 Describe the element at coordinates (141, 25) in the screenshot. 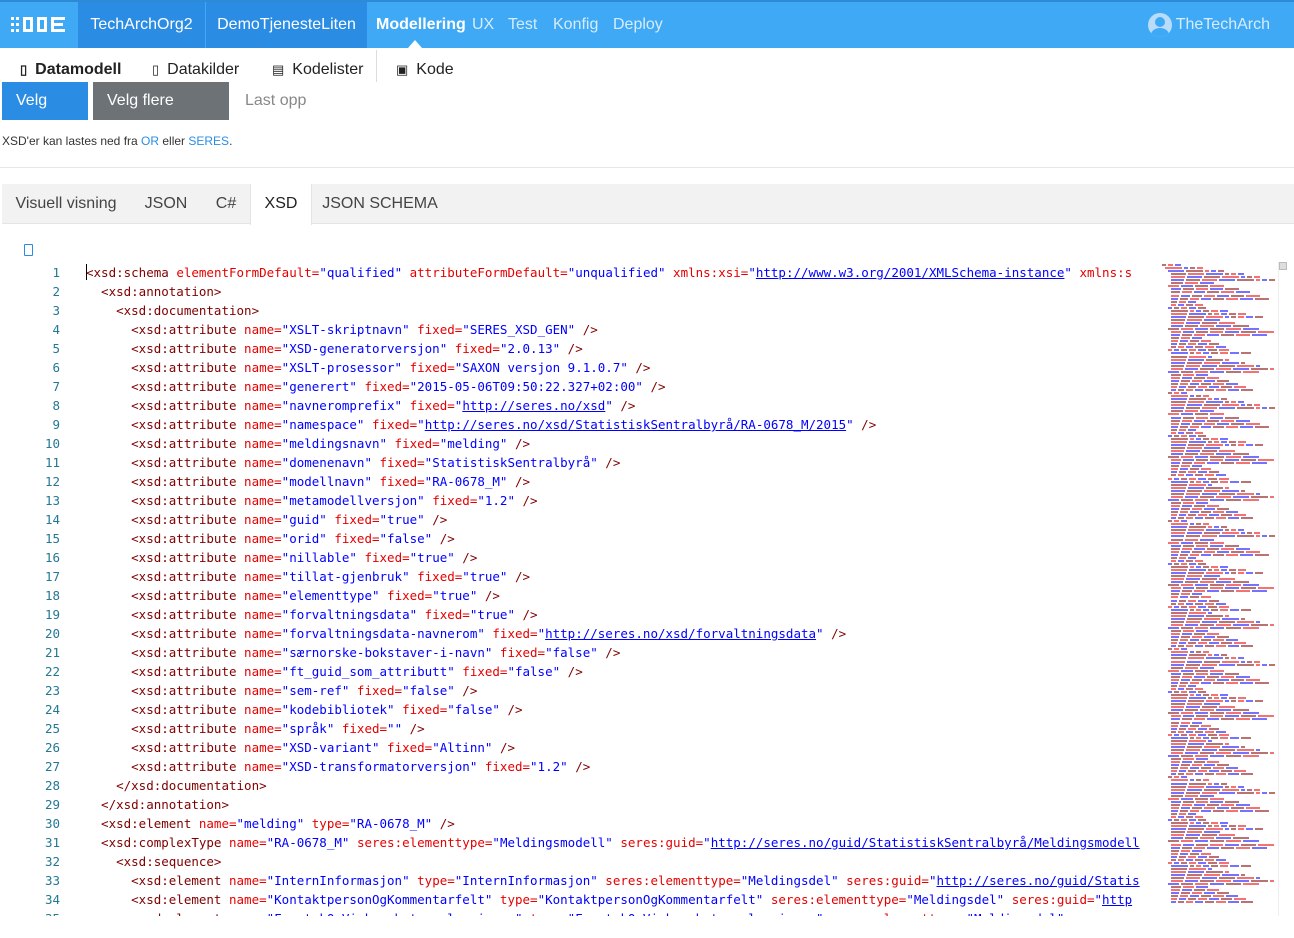

I see `org-selector: TechArchOrg2` at that location.